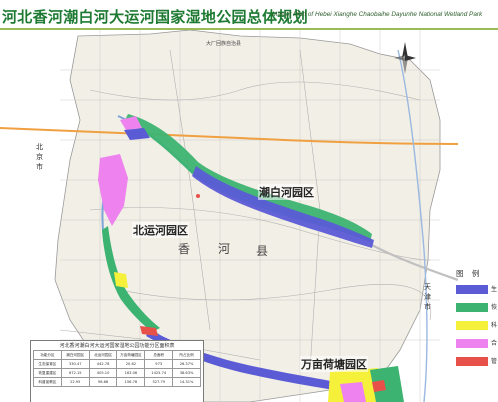 Image resolution: width=498 pixels, height=402 pixels. What do you see at coordinates (131, 364) in the screenshot?
I see `table-cell: 20.62` at bounding box center [131, 364].